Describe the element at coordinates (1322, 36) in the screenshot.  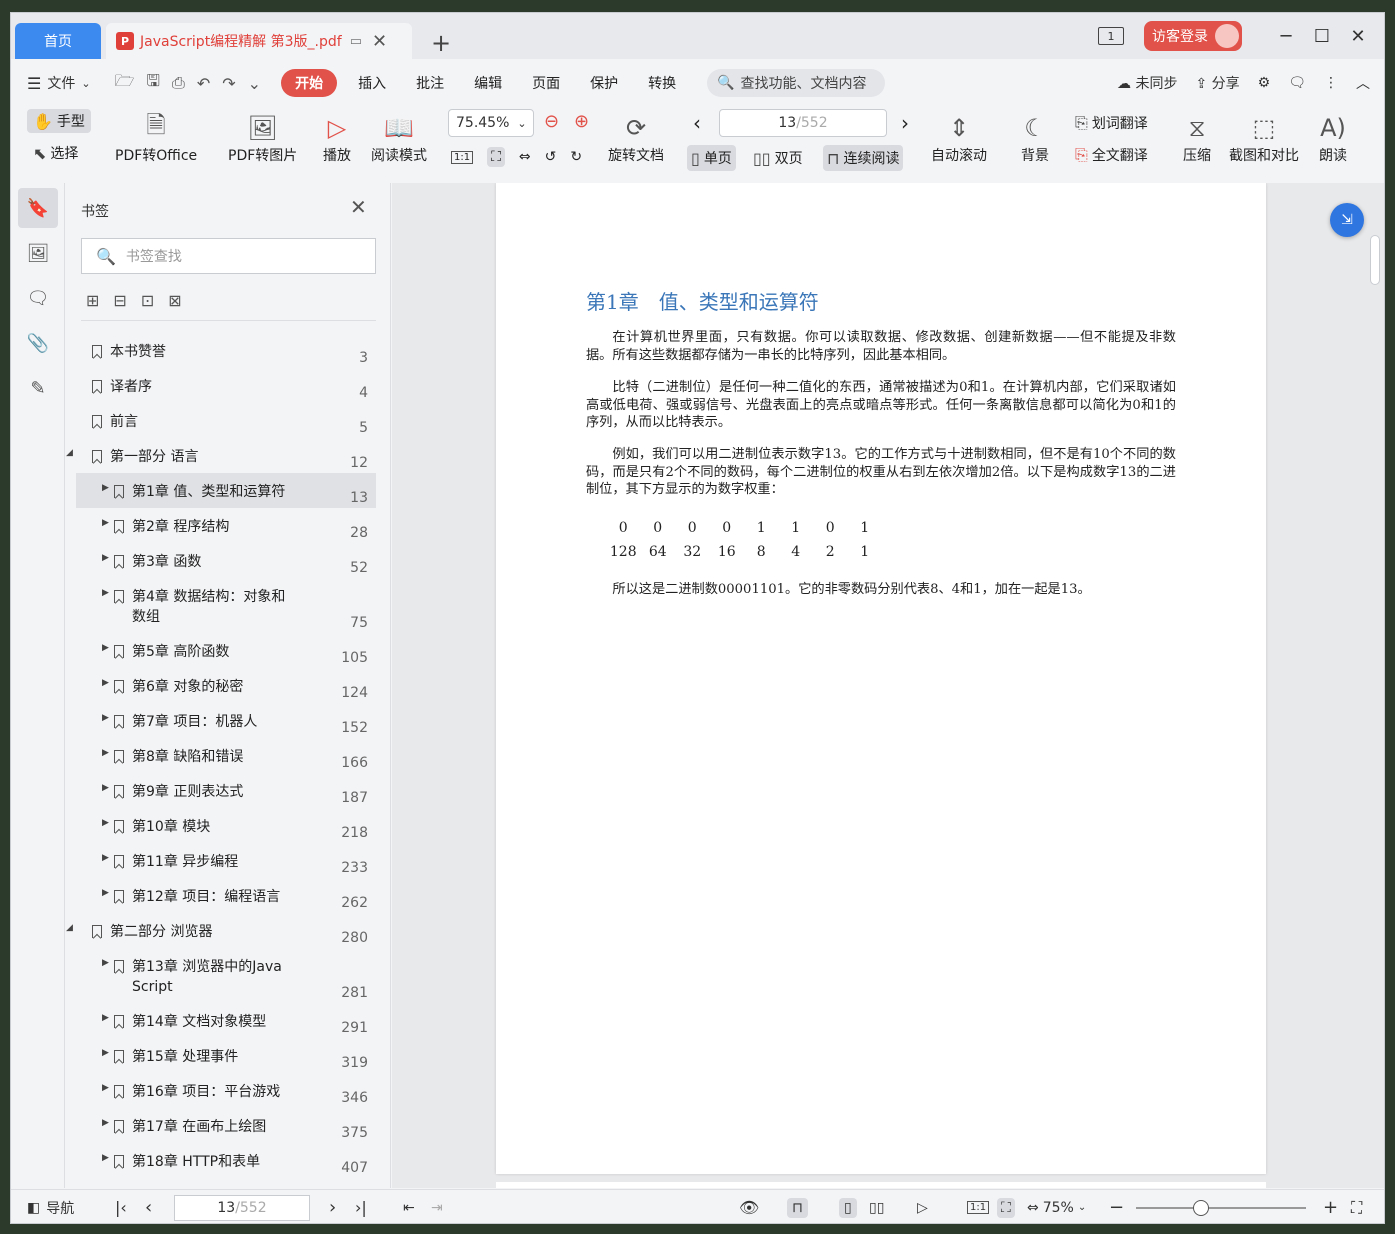
I see `maximize-button: ☐` at that location.